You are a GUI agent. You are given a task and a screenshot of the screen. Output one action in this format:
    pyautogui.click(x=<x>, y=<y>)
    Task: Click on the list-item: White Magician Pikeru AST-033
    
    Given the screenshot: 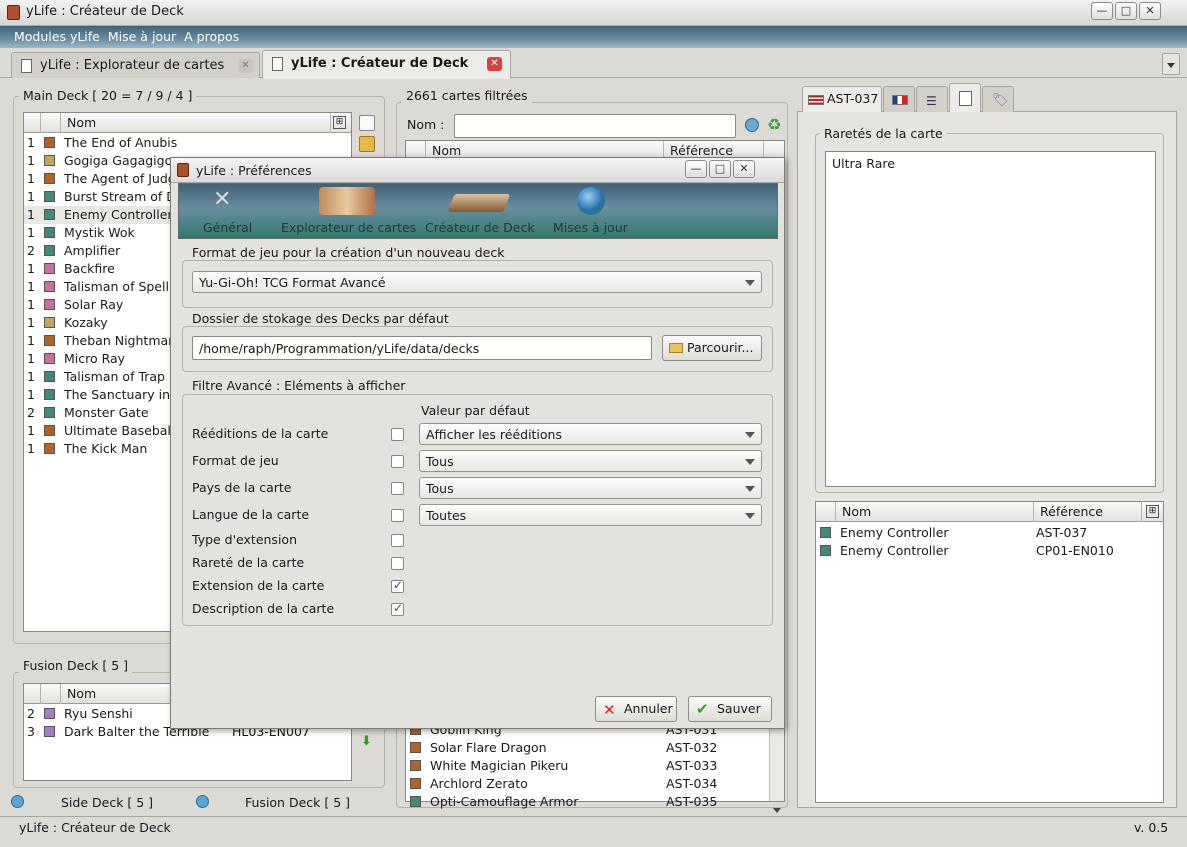 What is the action you would take?
    pyautogui.click(x=595, y=766)
    